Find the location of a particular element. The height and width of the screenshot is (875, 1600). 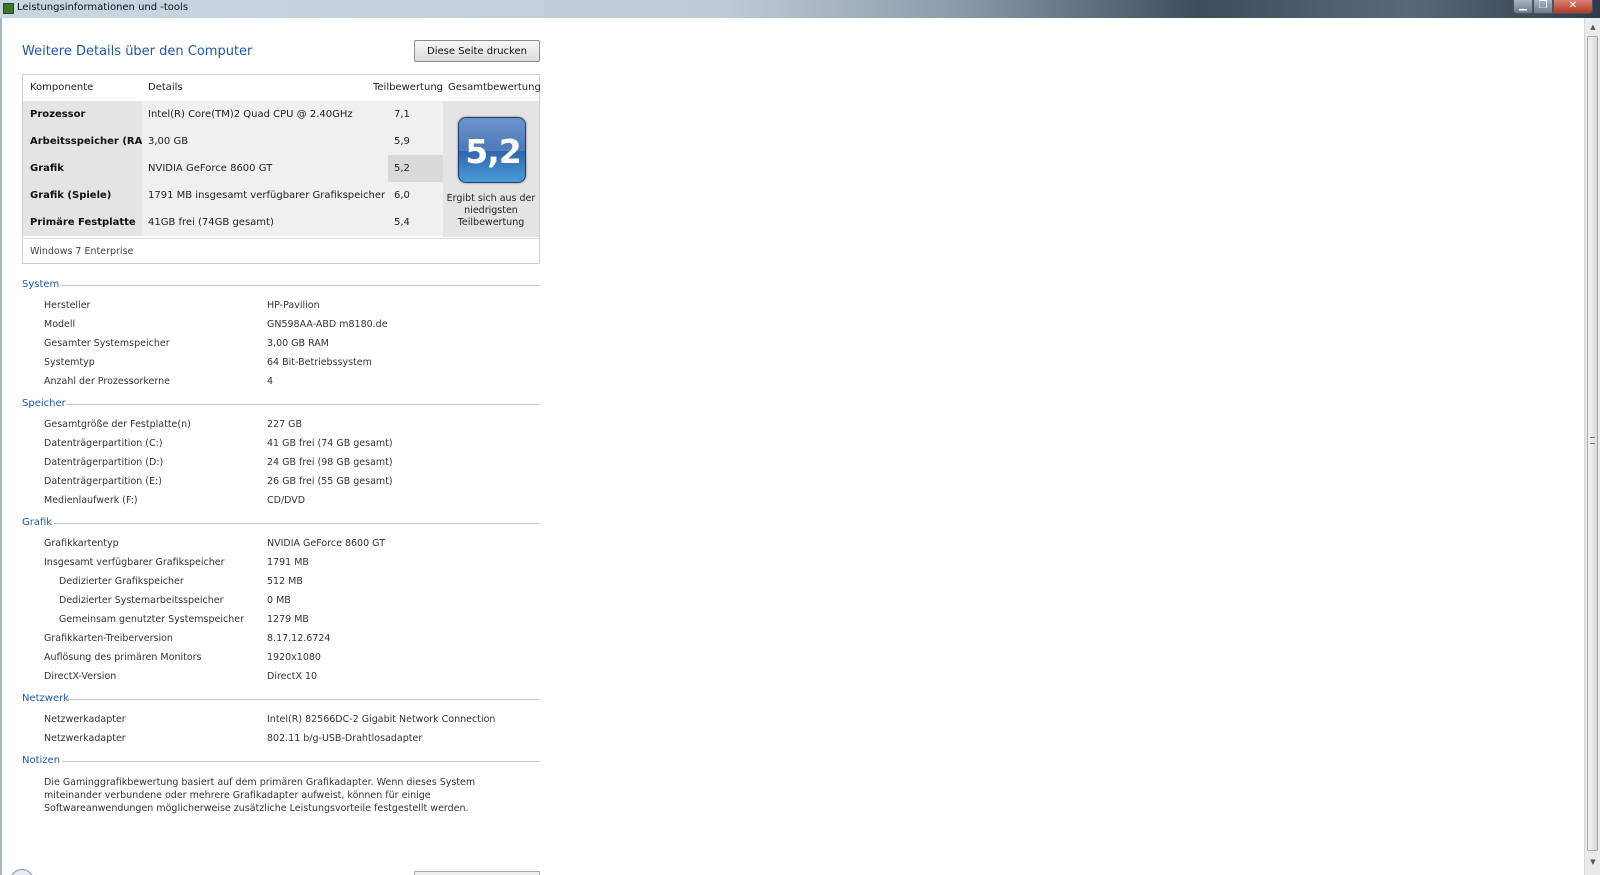

info-value: 1920x1080 is located at coordinates (294, 657).